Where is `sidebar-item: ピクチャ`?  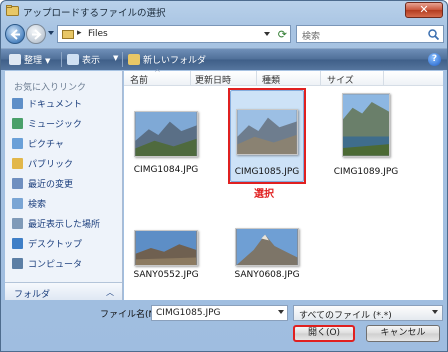 sidebar-item: ピクチャ is located at coordinates (38, 145).